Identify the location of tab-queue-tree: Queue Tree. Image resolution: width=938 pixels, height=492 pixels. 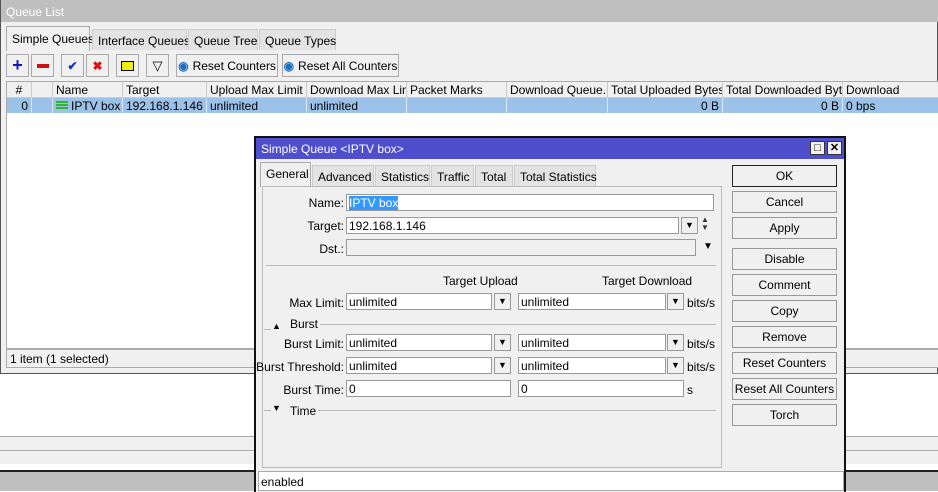
(223, 39).